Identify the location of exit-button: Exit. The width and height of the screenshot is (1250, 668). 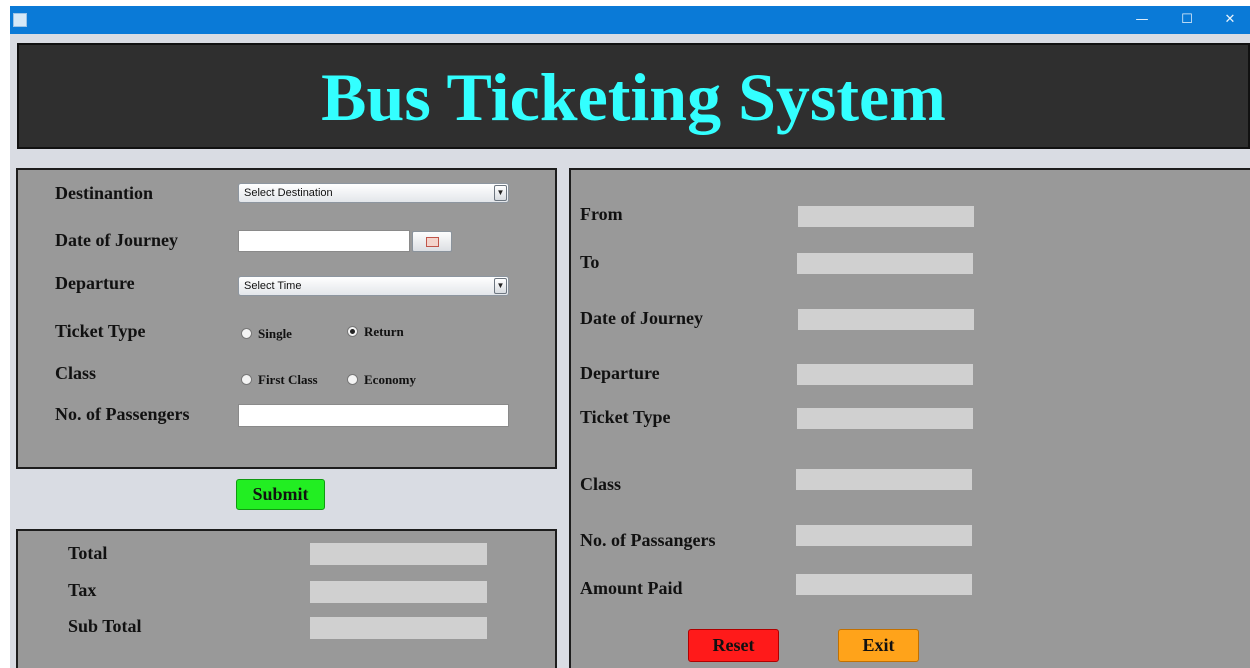
(878, 645).